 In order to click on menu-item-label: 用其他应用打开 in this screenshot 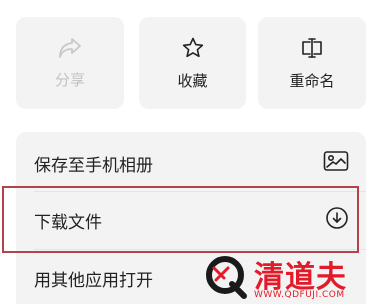, I will do `click(93, 280)`.